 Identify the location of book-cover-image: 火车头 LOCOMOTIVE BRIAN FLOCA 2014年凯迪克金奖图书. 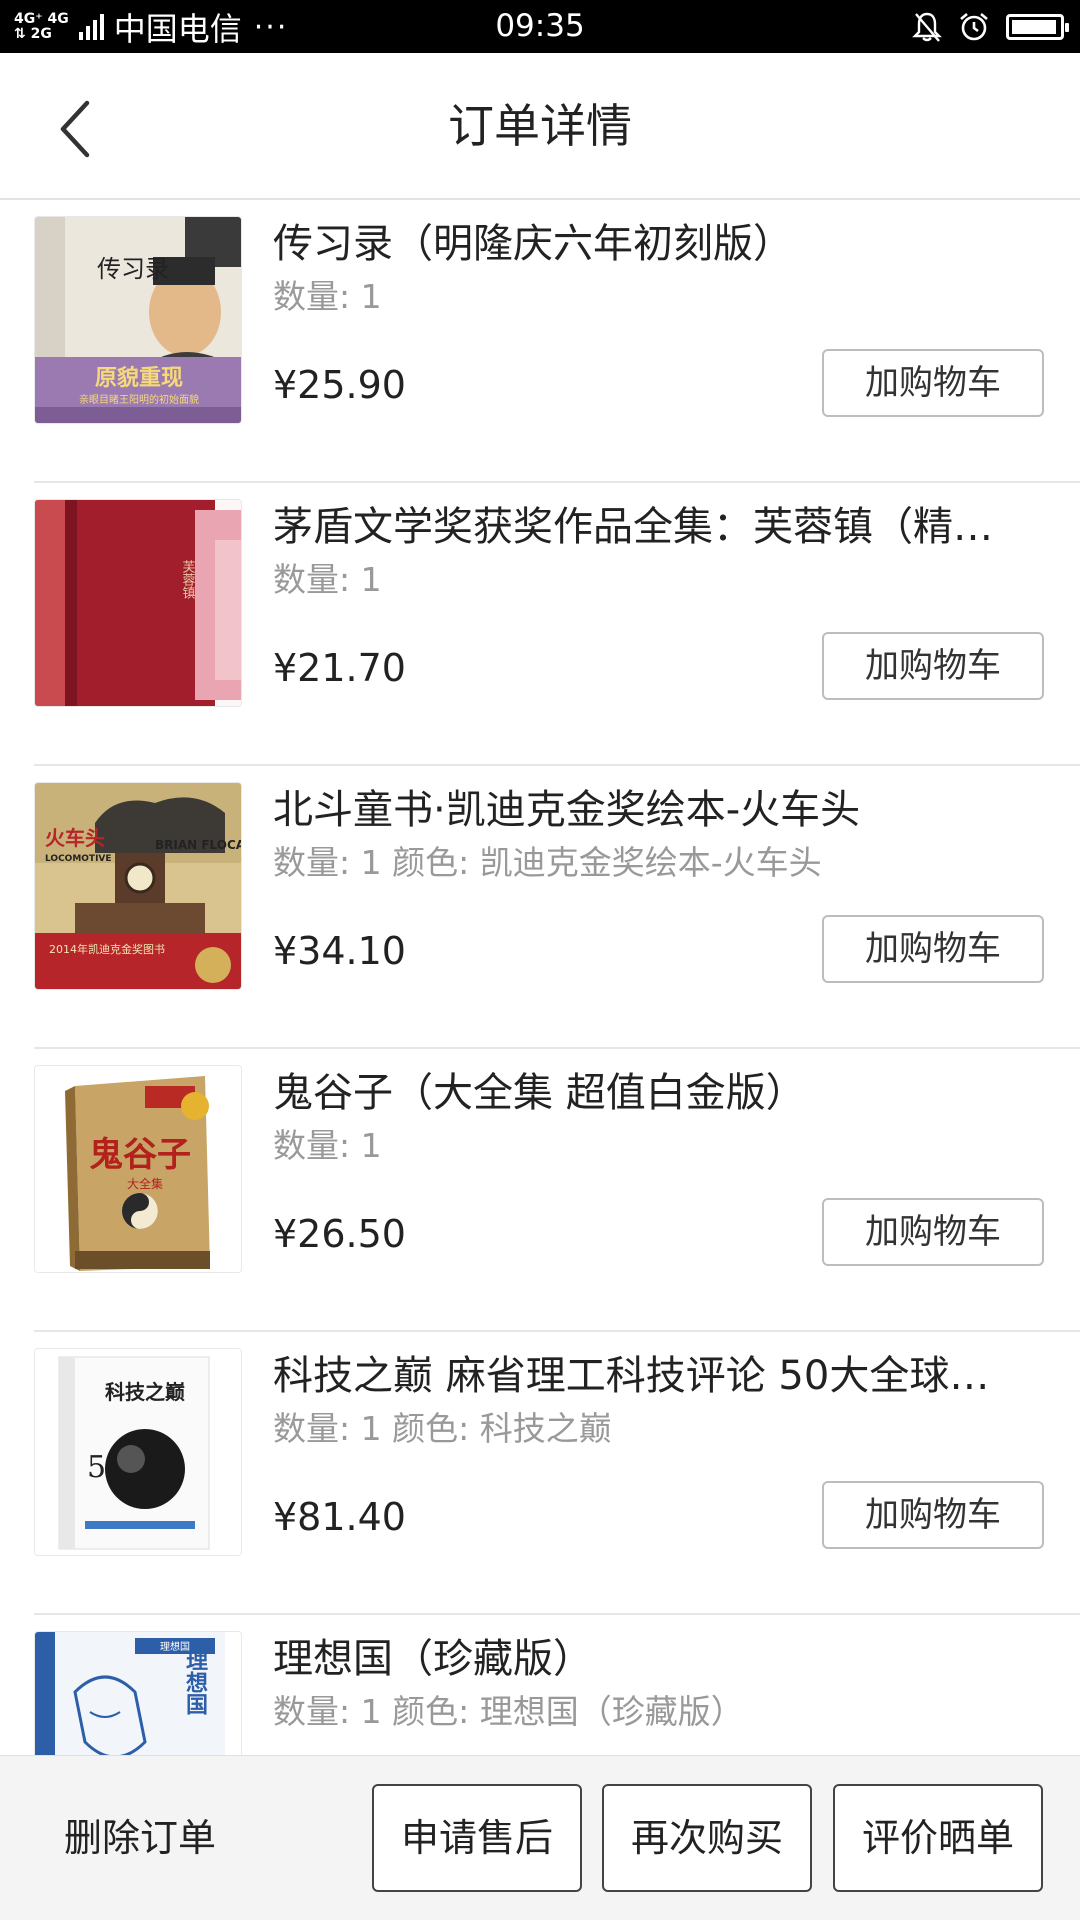
(138, 886).